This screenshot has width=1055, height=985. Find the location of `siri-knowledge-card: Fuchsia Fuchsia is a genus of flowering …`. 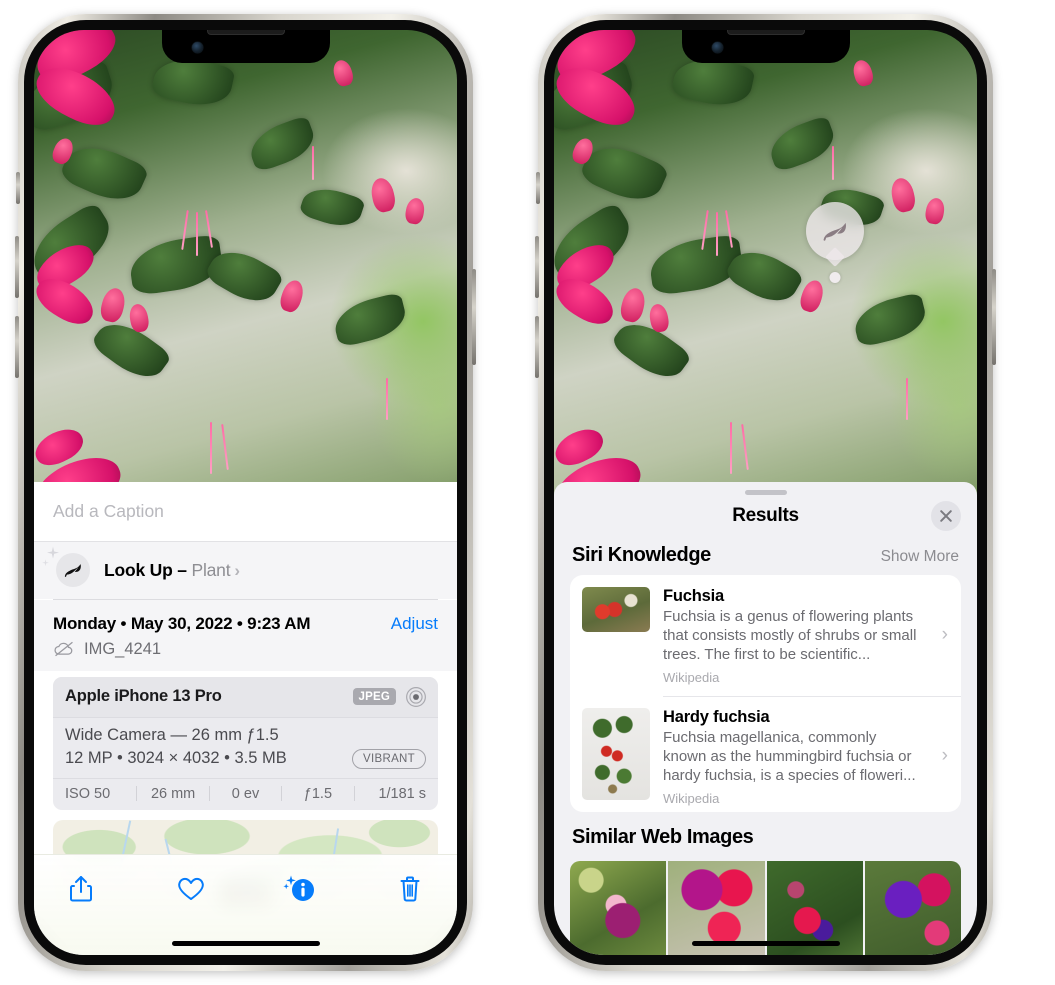

siri-knowledge-card: Fuchsia Fuchsia is a genus of flowering … is located at coordinates (765, 693).